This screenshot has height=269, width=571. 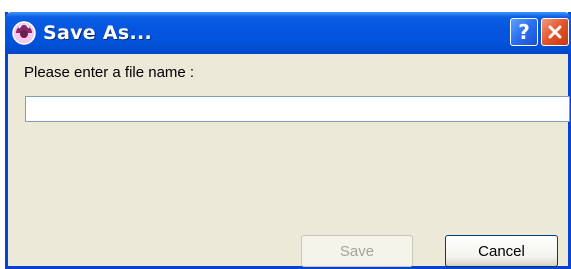 I want to click on close-button, so click(x=555, y=32).